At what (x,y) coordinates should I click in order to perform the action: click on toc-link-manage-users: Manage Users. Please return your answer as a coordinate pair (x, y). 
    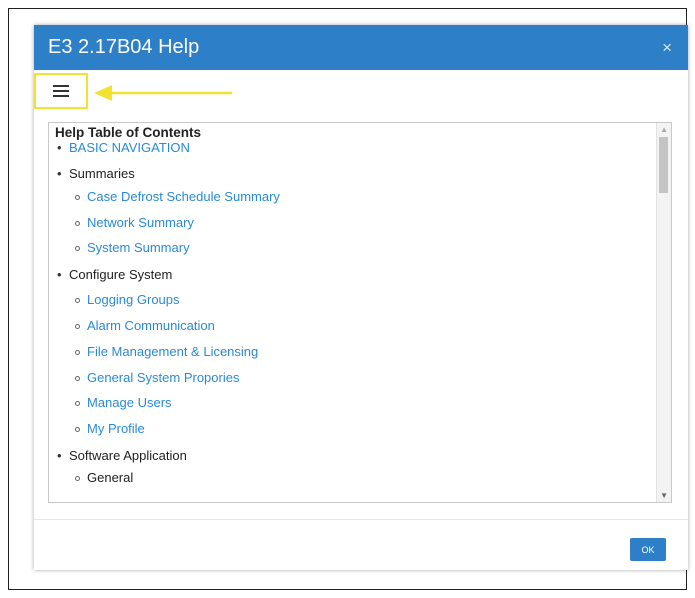
    Looking at the image, I should click on (129, 402).